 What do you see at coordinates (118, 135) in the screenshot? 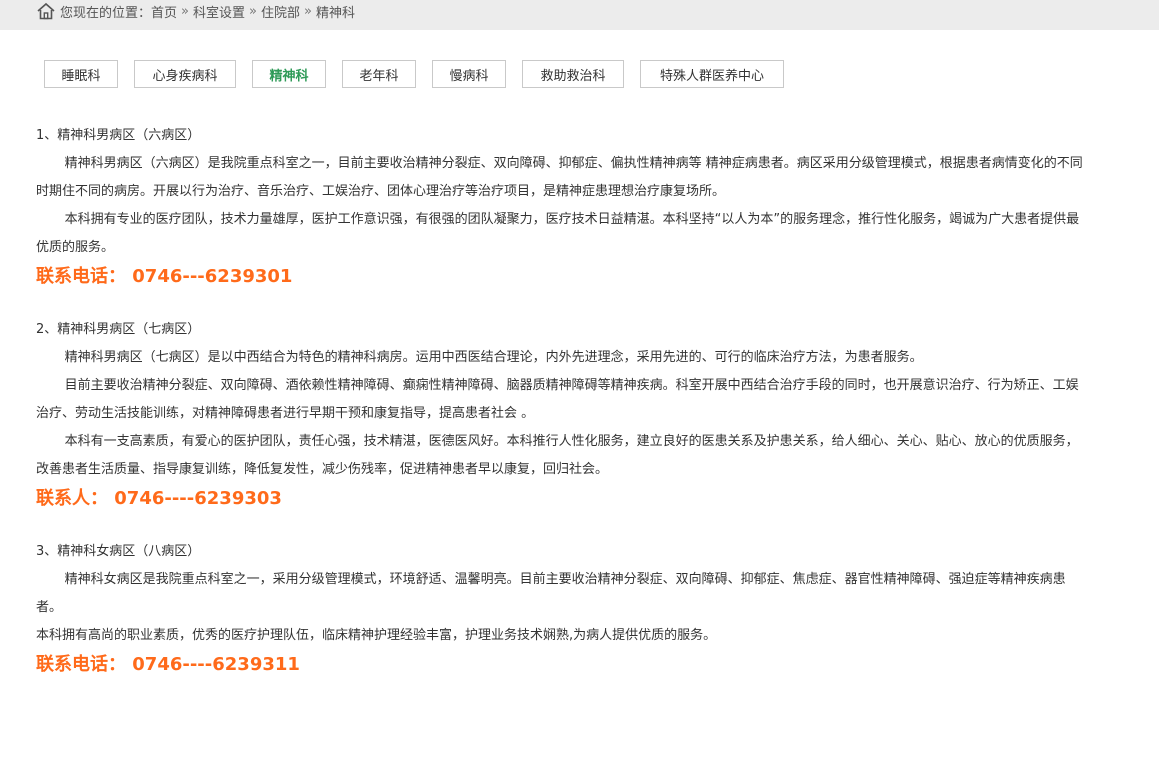
I see `section-title: 1、精神科男病区（六病区）` at bounding box center [118, 135].